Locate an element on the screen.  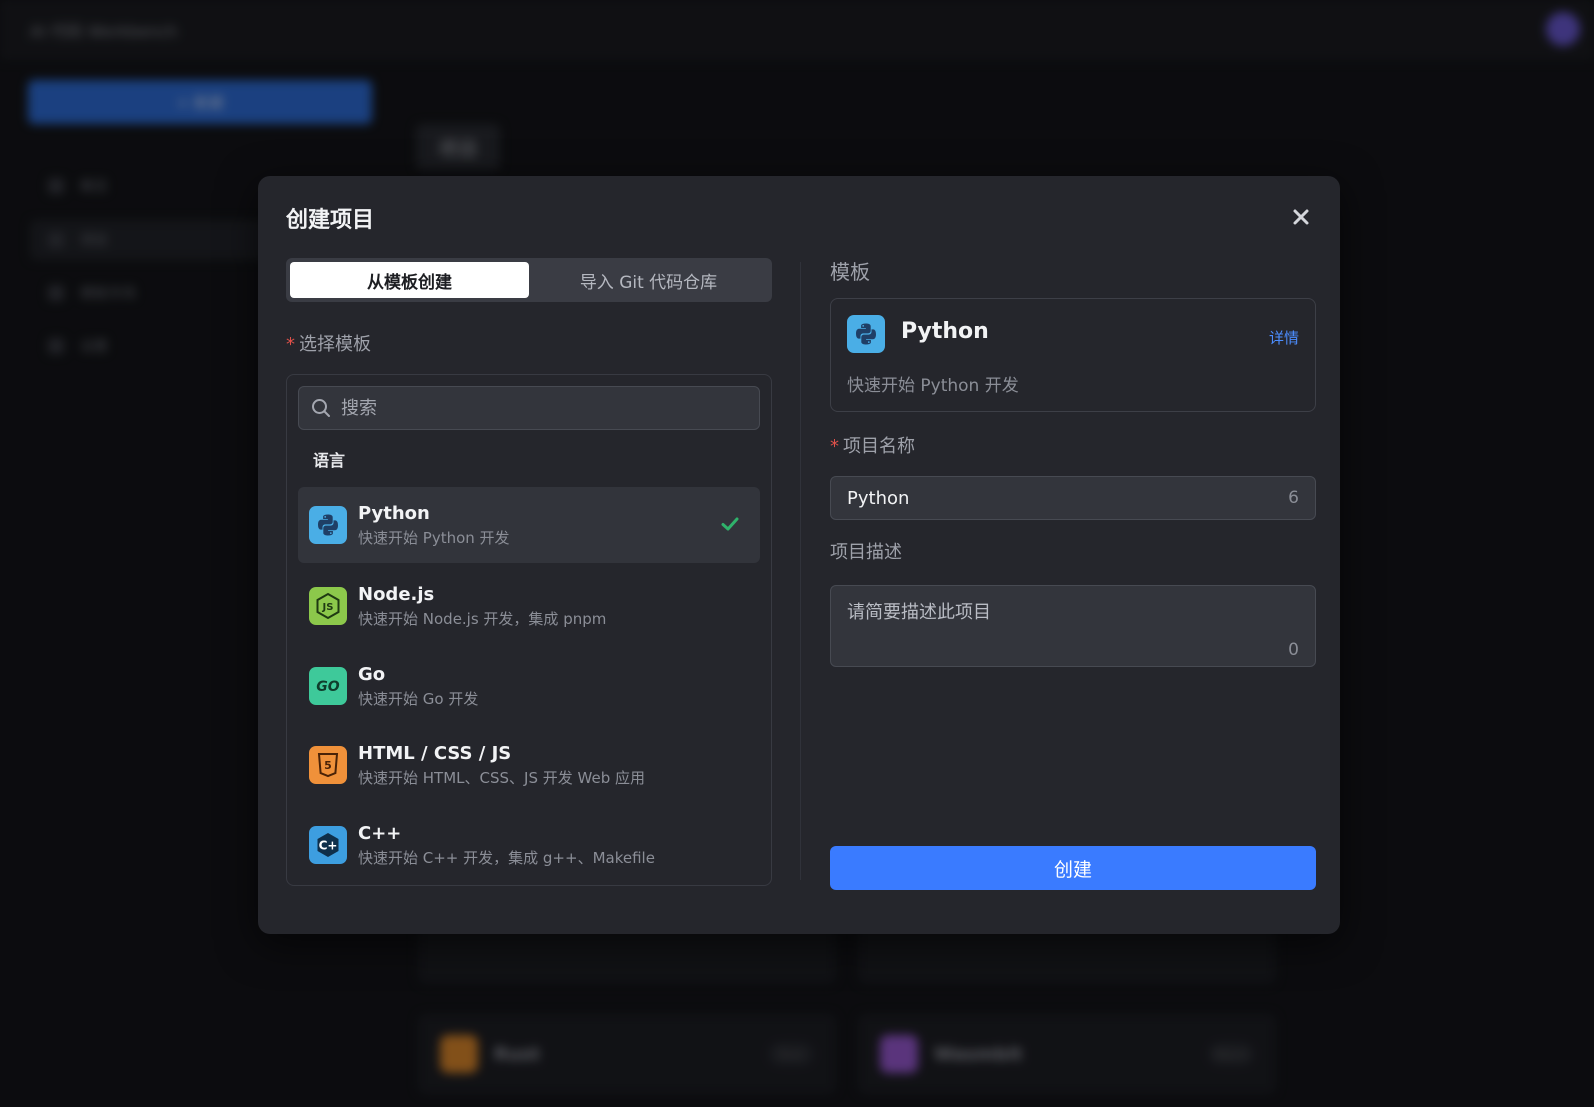
dialog-title: 创建项目 is located at coordinates (330, 220).